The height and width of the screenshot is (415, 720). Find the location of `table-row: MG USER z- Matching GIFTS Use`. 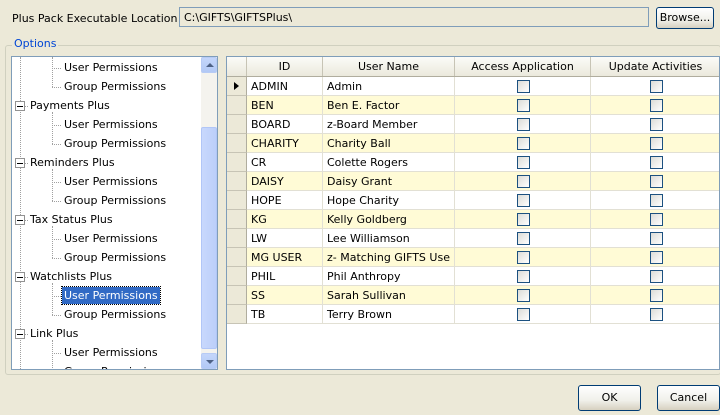

table-row: MG USER z- Matching GIFTS Use is located at coordinates (473, 257).